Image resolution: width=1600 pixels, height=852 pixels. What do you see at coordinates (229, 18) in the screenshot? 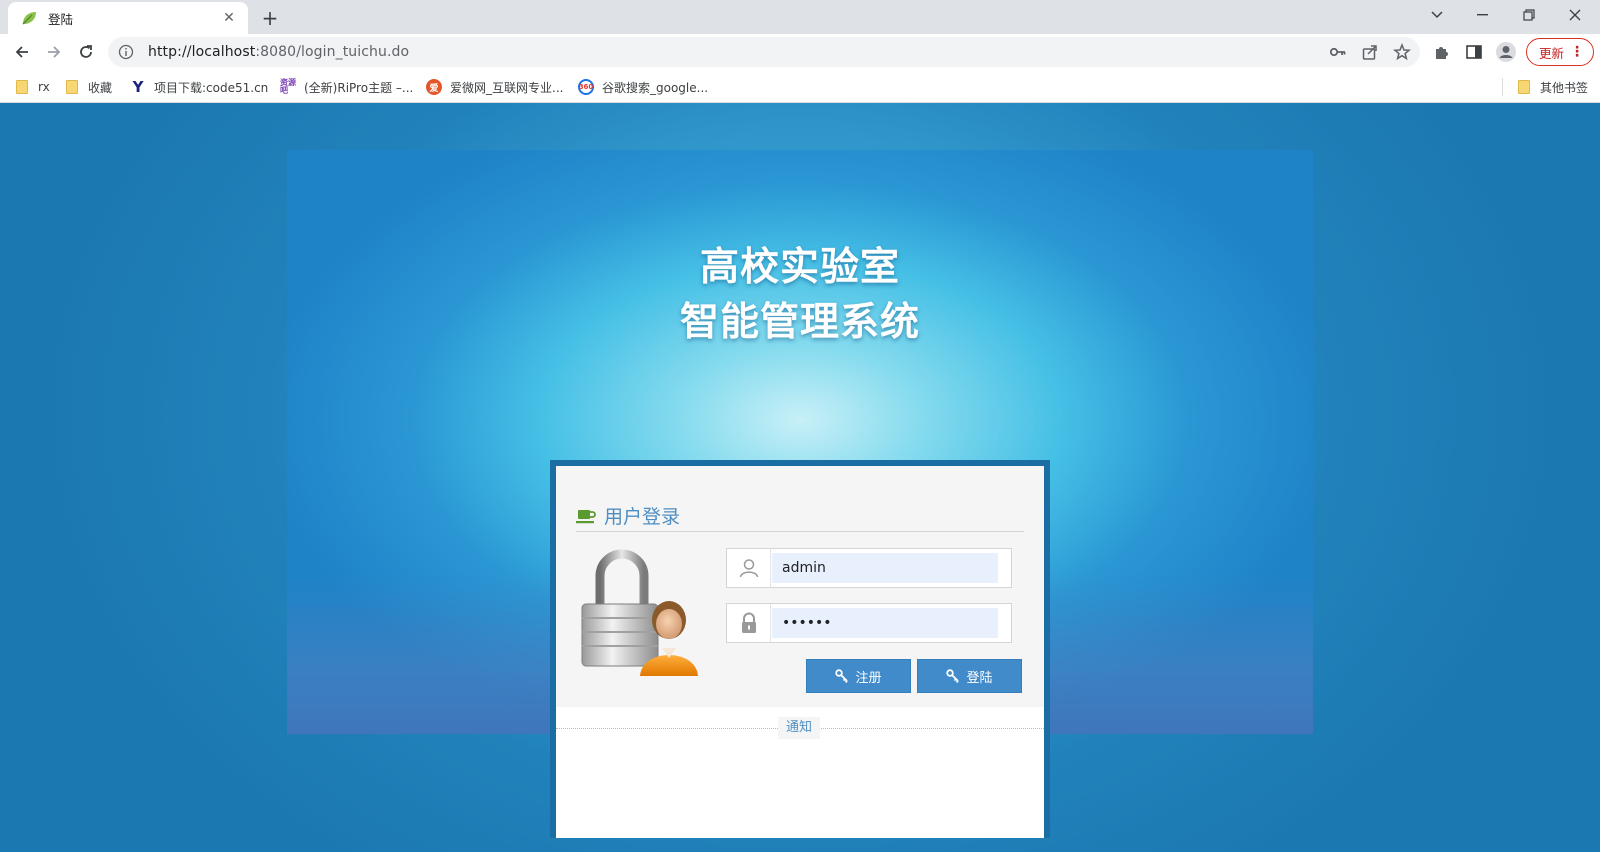
I see `close-tab-icon: ✕` at bounding box center [229, 18].